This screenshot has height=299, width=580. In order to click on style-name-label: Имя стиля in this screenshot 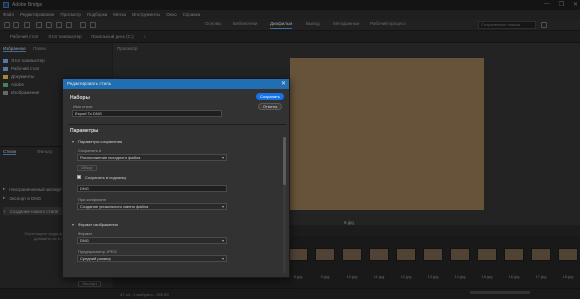, I will do `click(83, 106)`.